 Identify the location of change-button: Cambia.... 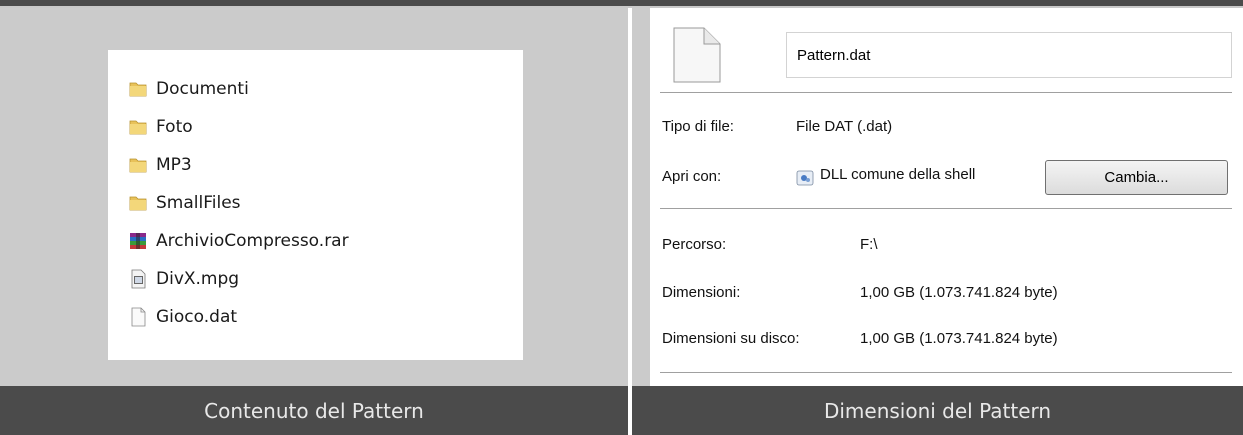
(1136, 177).